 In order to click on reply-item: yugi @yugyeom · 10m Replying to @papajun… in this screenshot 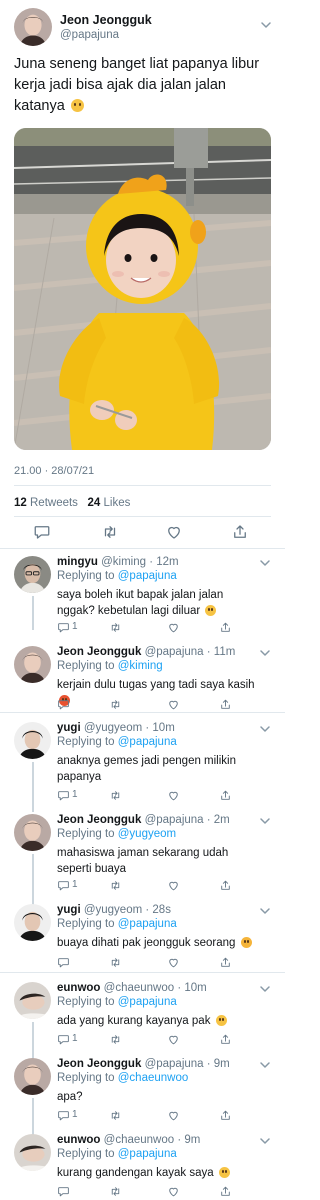, I will do `click(142, 767)`.